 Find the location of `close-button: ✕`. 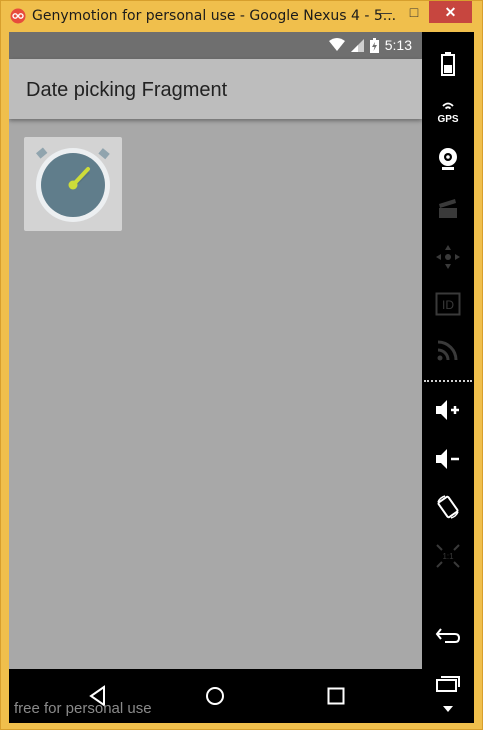

close-button: ✕ is located at coordinates (450, 12).